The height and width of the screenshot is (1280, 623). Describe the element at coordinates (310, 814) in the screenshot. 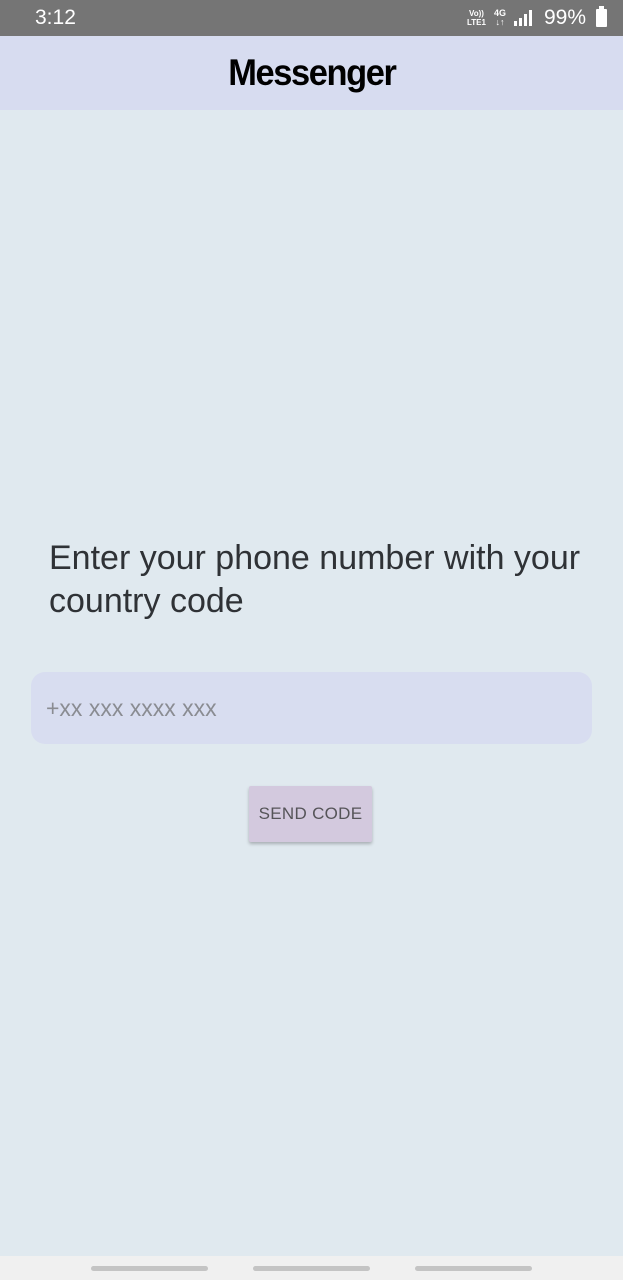

I see `send-code-button: SEND CODE` at that location.